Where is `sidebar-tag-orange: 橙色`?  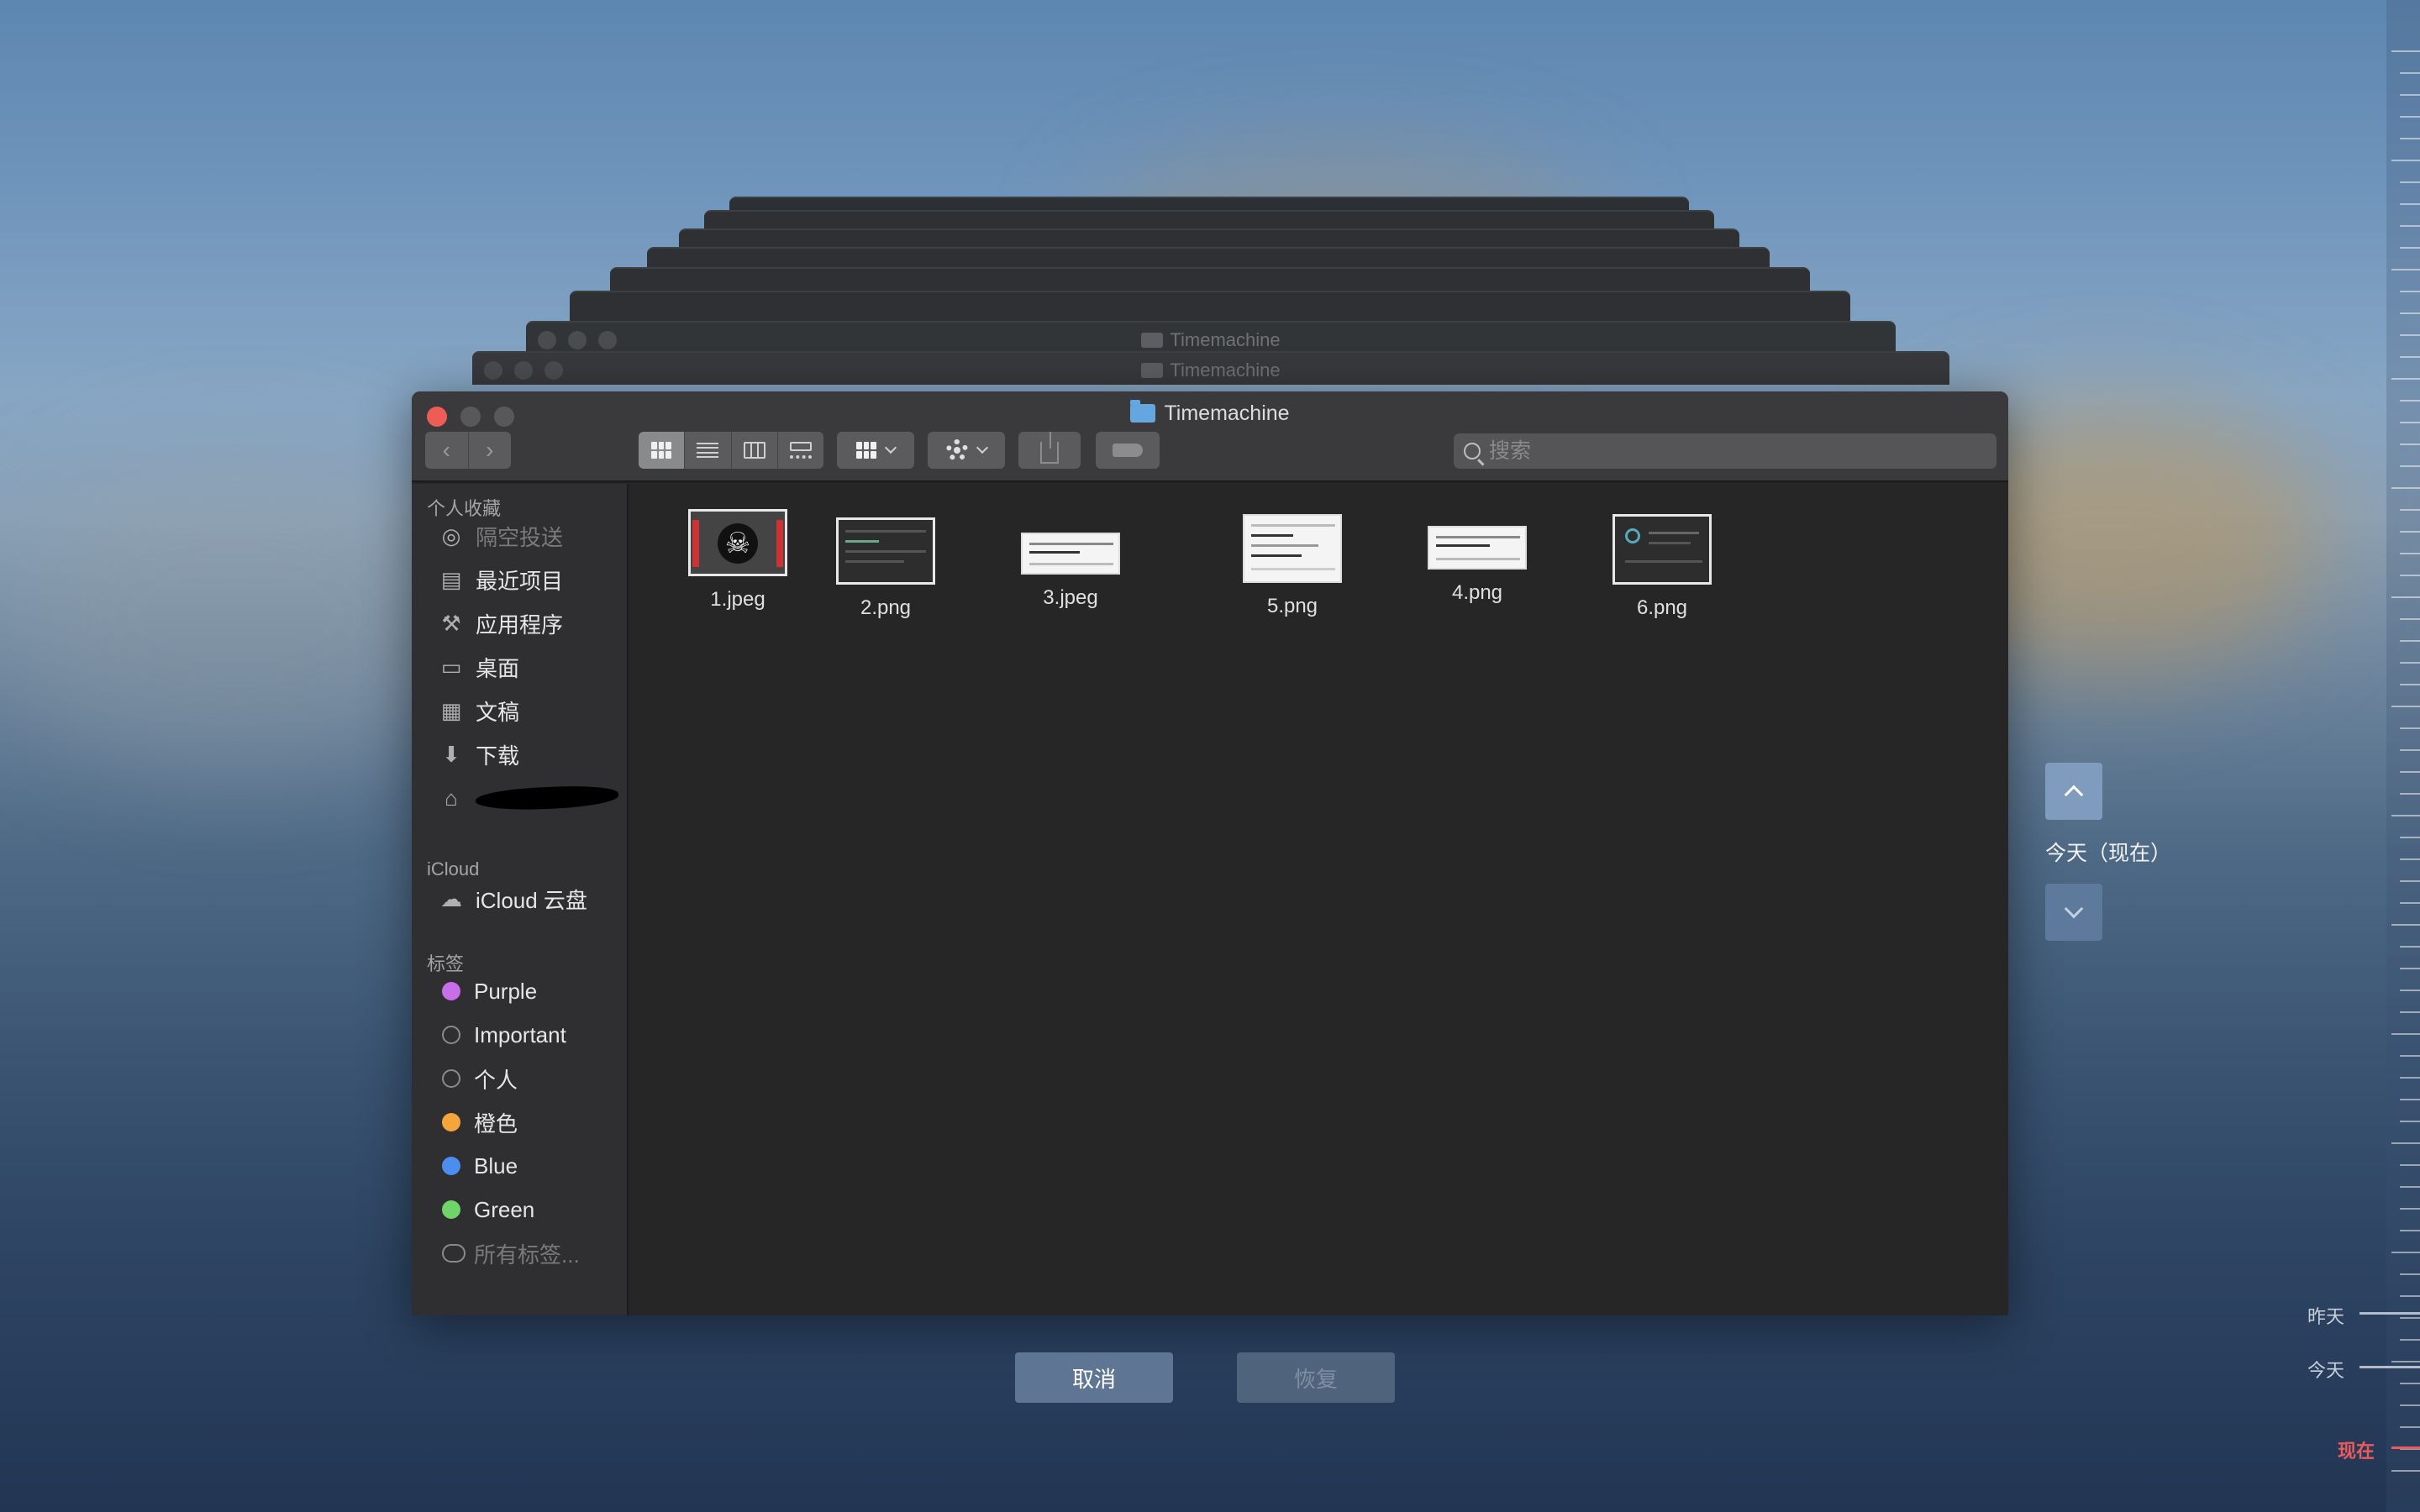
sidebar-tag-orange: 橙色 is located at coordinates (530, 1122).